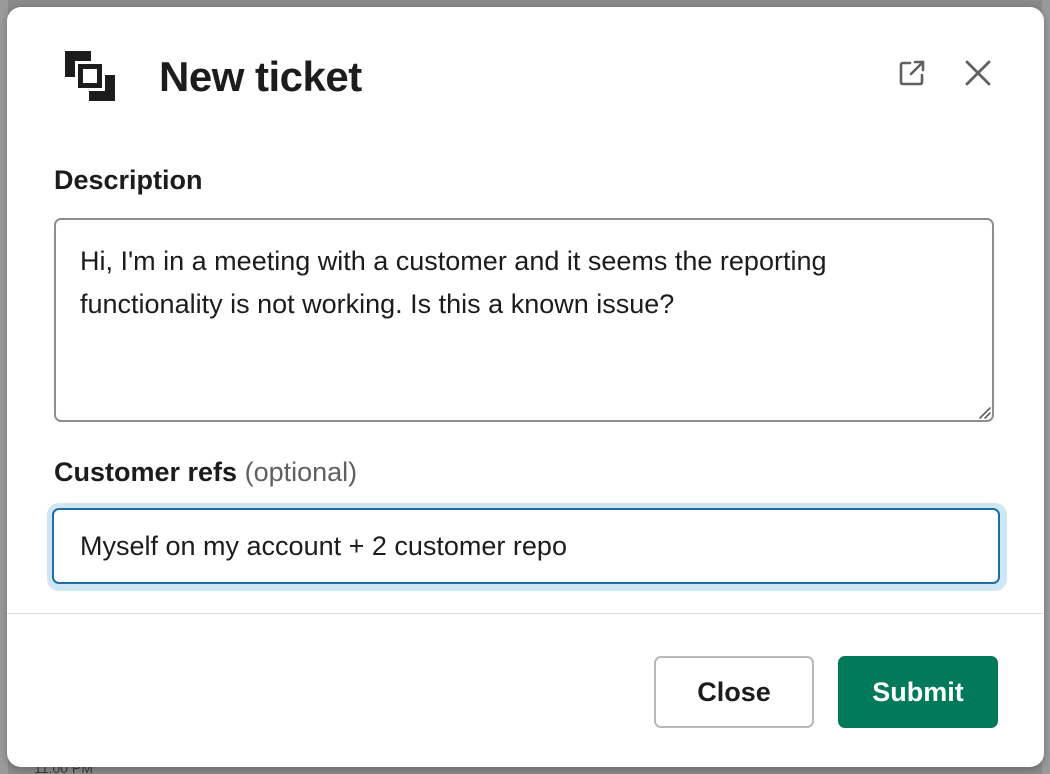 This screenshot has width=1050, height=774. Describe the element at coordinates (90, 76) in the screenshot. I see `app-logo-icon` at that location.